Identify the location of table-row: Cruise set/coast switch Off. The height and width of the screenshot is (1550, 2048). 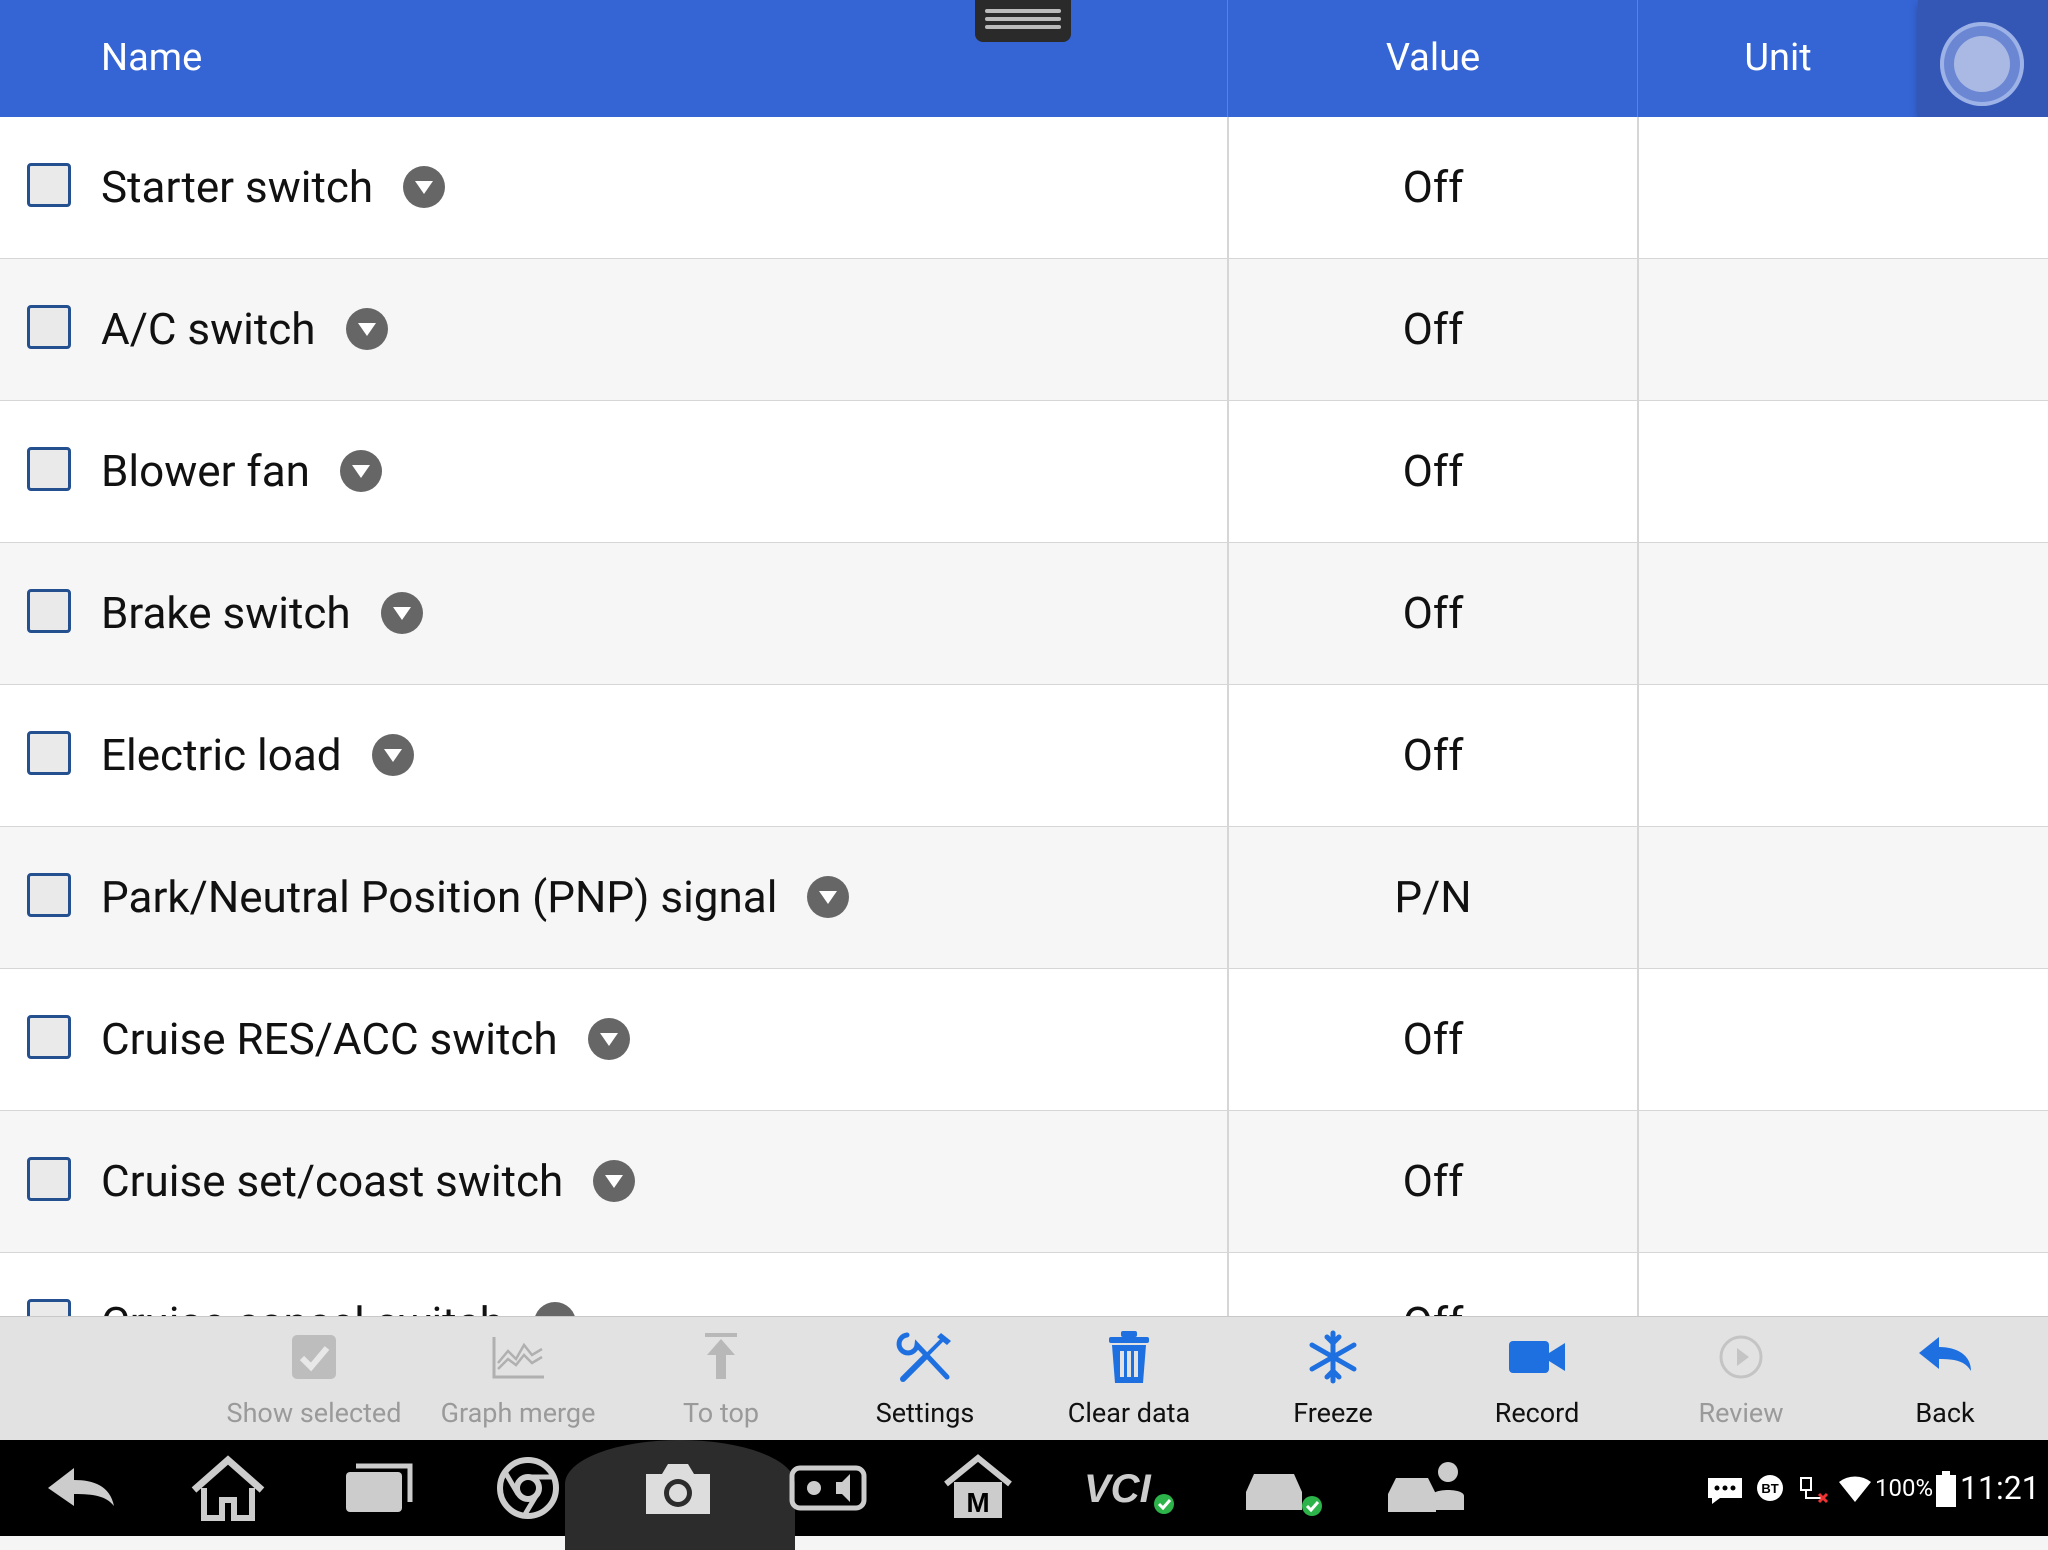
(1024, 1182).